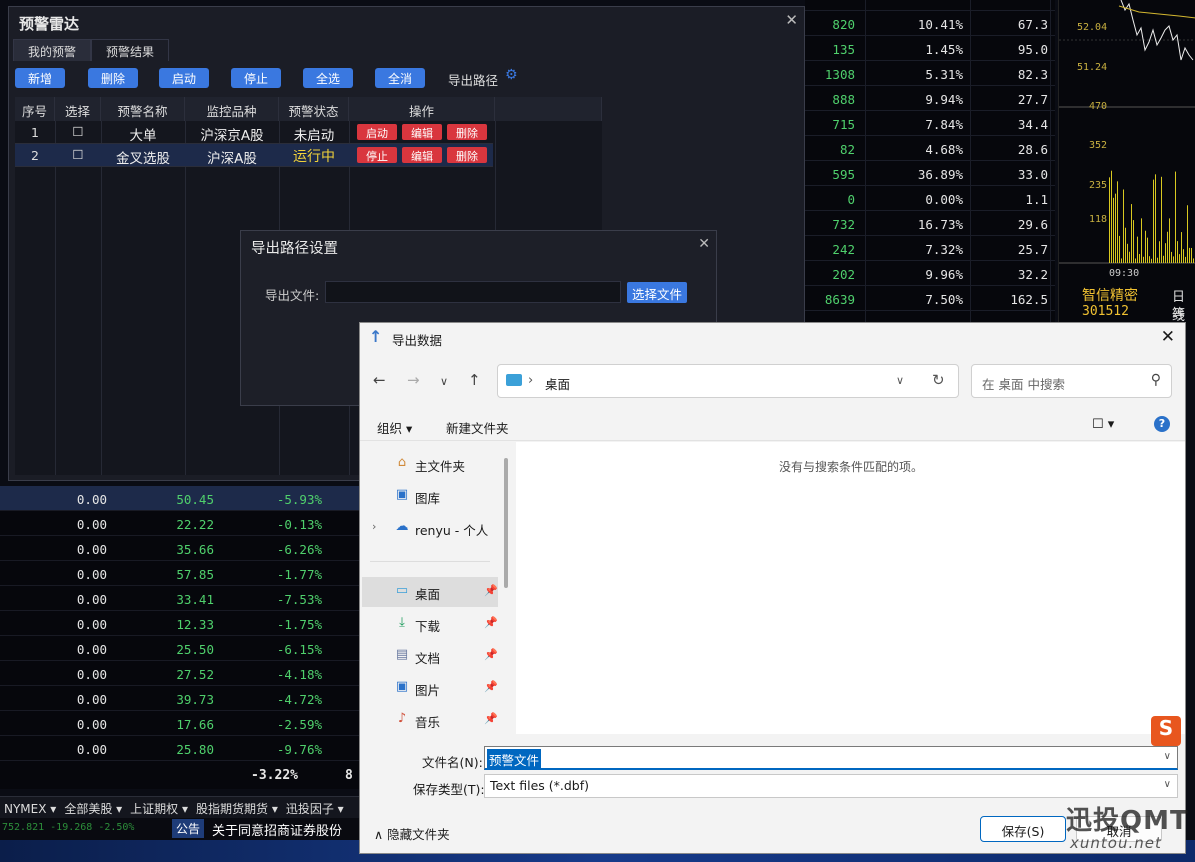 The image size is (1195, 862). I want to click on list-row: 0.00 33.41 -7.53%, so click(180, 598).